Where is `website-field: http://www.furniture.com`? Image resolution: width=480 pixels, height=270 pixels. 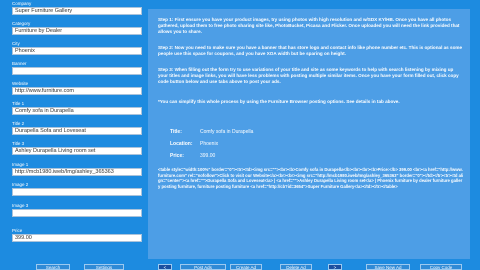
website-field: http://www.furniture.com is located at coordinates (77, 91).